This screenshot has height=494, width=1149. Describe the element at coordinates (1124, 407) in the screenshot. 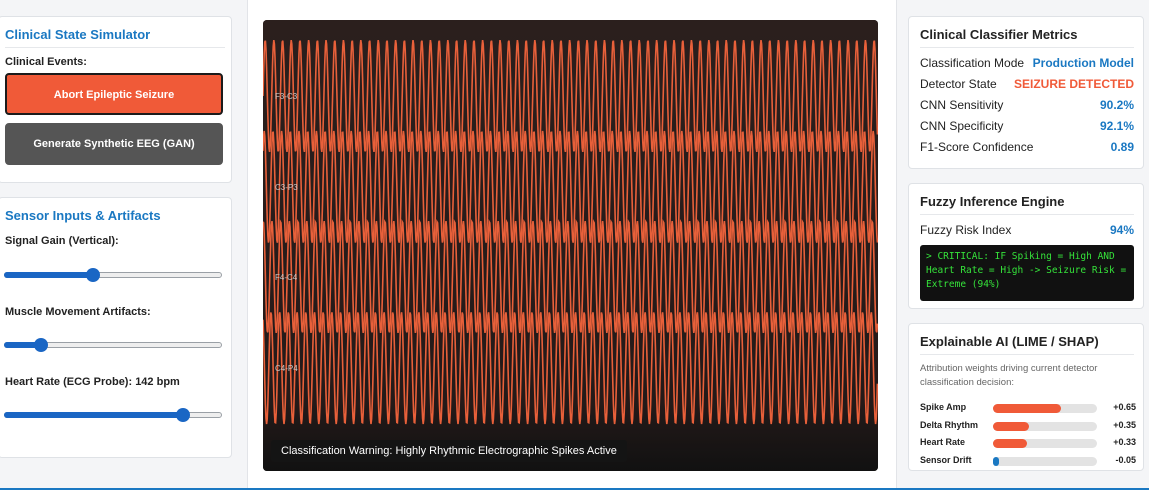

I see `attribution-value: +0.65` at that location.